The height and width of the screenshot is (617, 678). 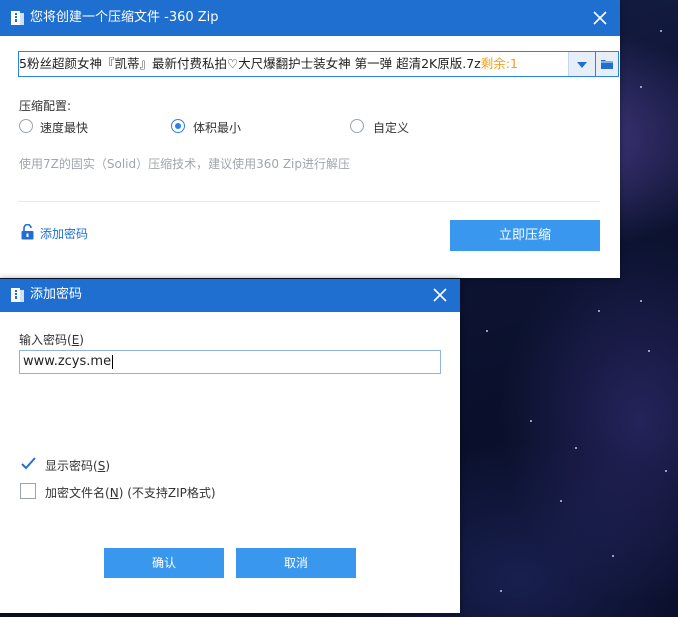 What do you see at coordinates (67, 361) in the screenshot?
I see `password-value: www.zcys.me` at bounding box center [67, 361].